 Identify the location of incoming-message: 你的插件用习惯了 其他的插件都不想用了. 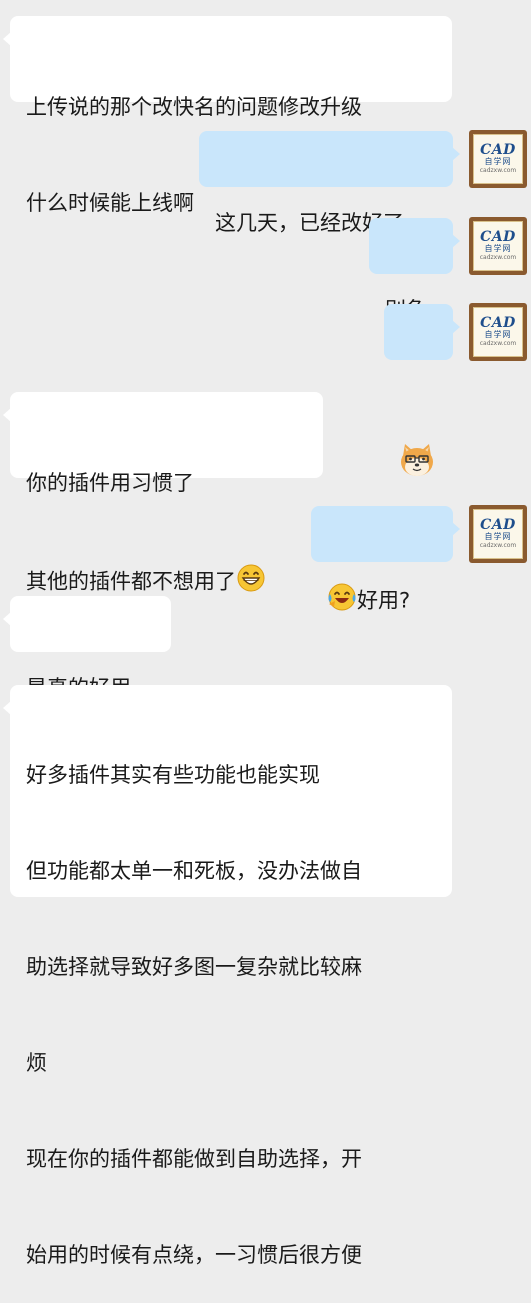
(163, 493).